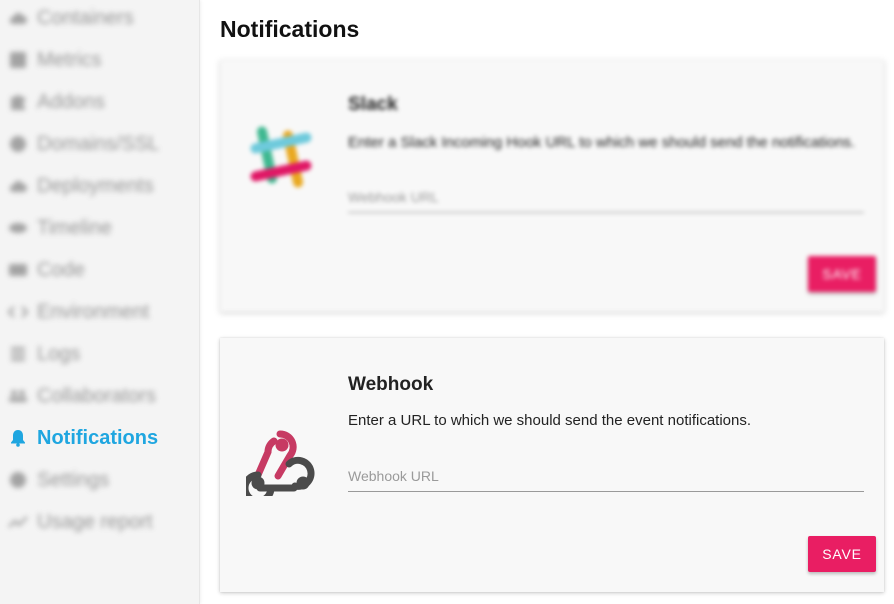 The height and width of the screenshot is (604, 894). I want to click on sidebar-item-deployments: Deployments, so click(81, 186).